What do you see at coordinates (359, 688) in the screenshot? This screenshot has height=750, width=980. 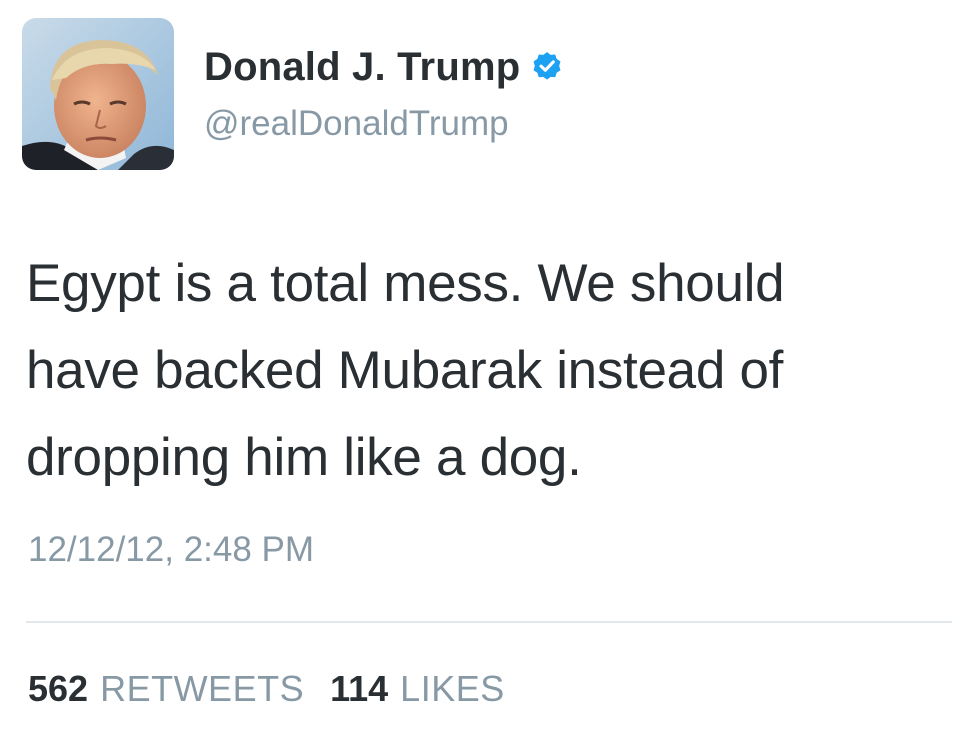 I see `likes-count: 114` at bounding box center [359, 688].